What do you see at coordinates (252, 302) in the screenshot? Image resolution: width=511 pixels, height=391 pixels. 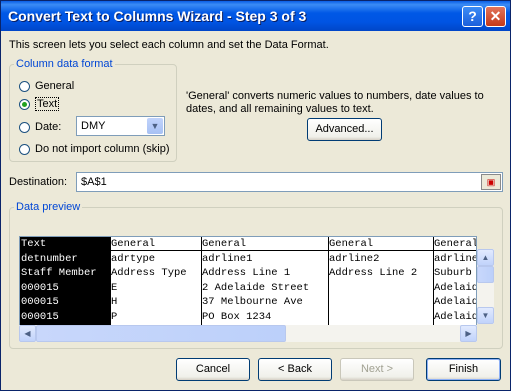 I see `preview-cell: 37 Melbourne Ave` at bounding box center [252, 302].